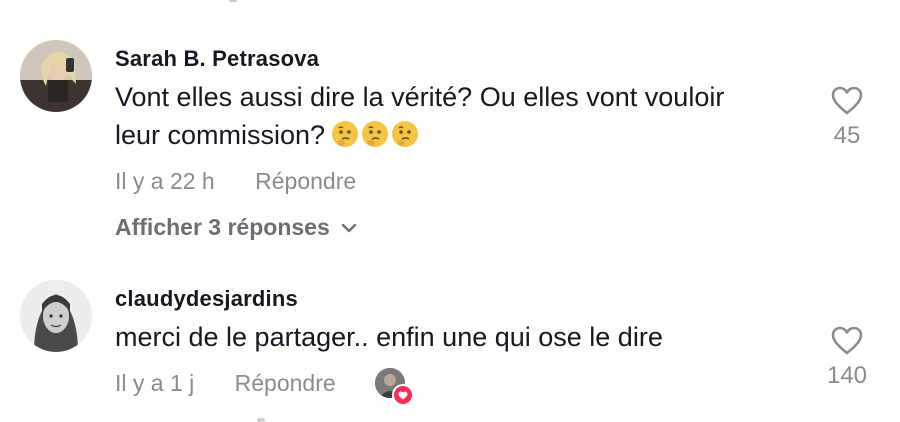  I want to click on comment-text-line: leur commission?, so click(460, 135).